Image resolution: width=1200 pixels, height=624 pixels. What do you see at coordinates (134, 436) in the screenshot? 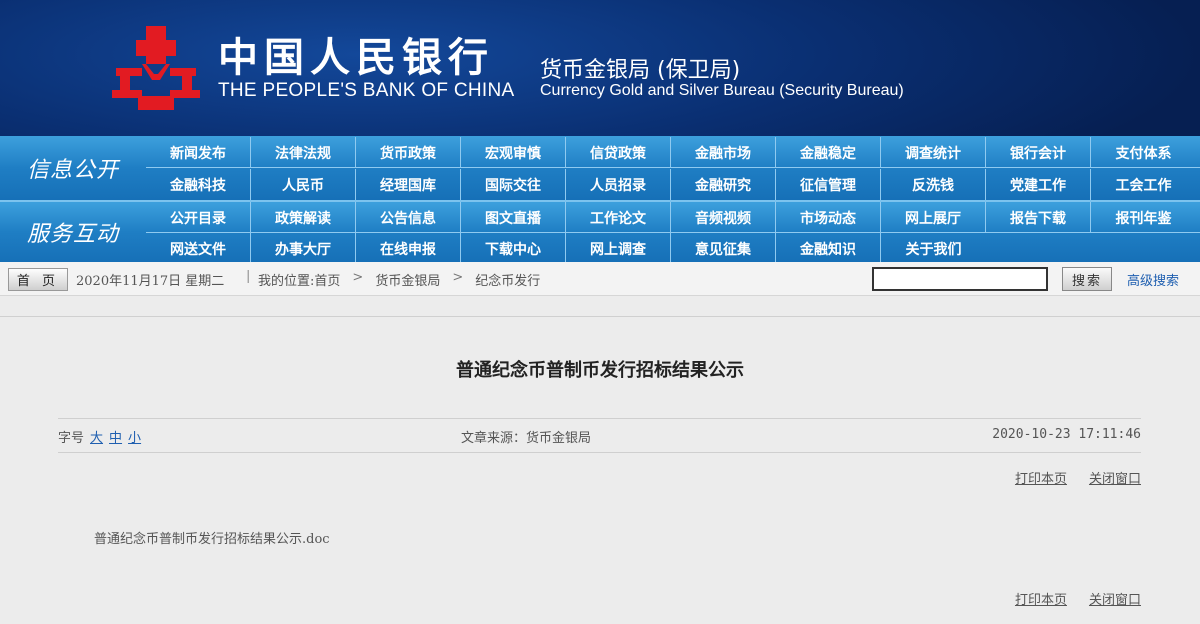
I see `font-size-small: 小` at bounding box center [134, 436].